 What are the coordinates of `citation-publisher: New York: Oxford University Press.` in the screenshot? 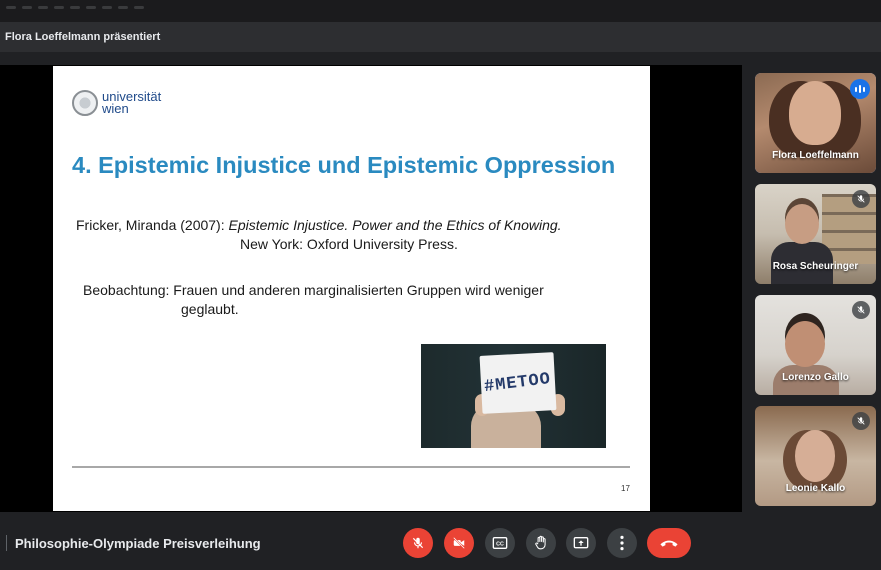 It's located at (349, 244).